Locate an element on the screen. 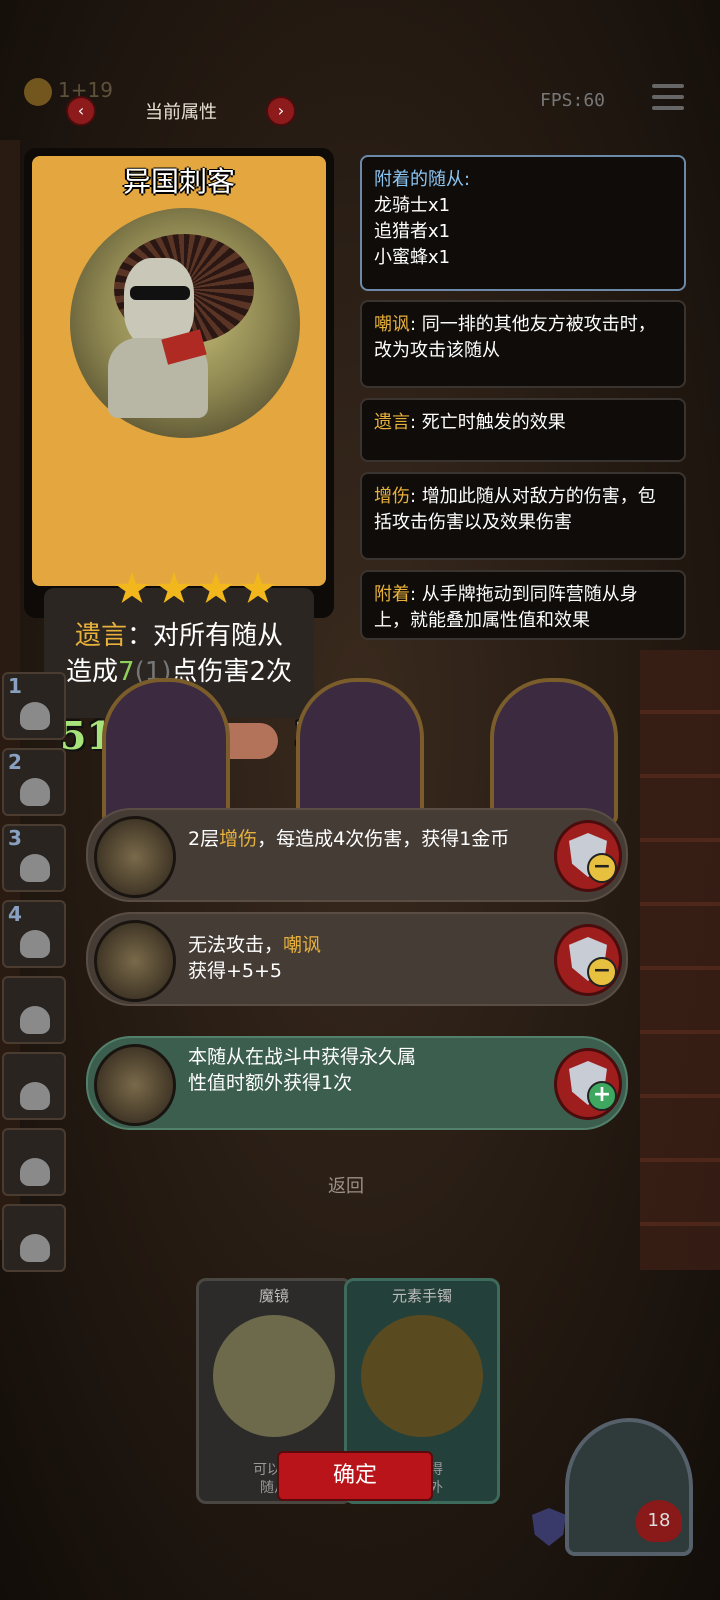  minion-slot: 2 is located at coordinates (34, 782).